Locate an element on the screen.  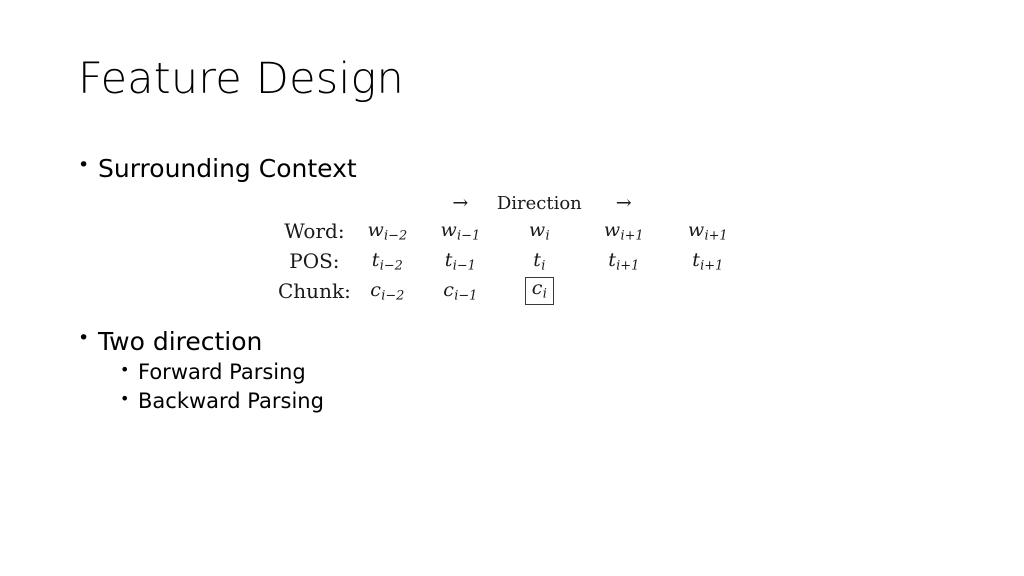
bullet-item-backward-parsing: • Backward Parsing is located at coordinates (222, 401).